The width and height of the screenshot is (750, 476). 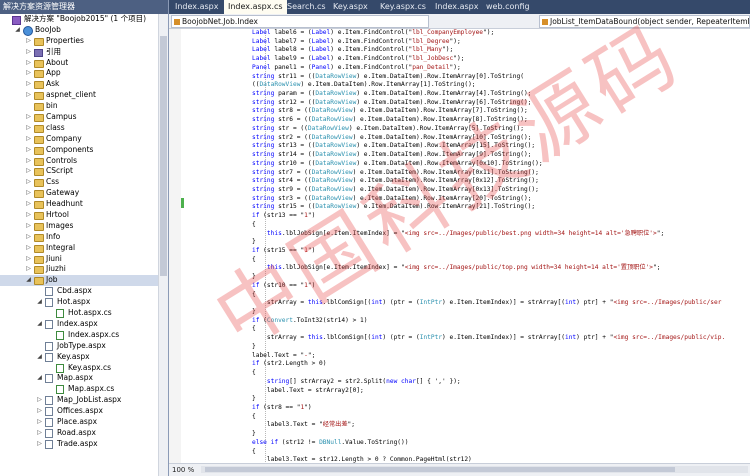 What do you see at coordinates (289, 364) in the screenshot?
I see `code-line: if (str2.Length > 0)` at bounding box center [289, 364].